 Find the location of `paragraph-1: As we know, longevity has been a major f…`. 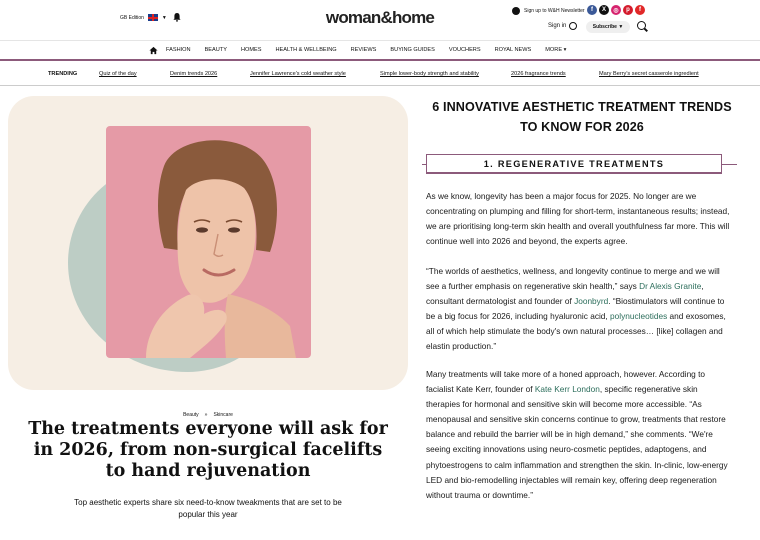

paragraph-1: As we know, longevity has been a major f… is located at coordinates (578, 219).